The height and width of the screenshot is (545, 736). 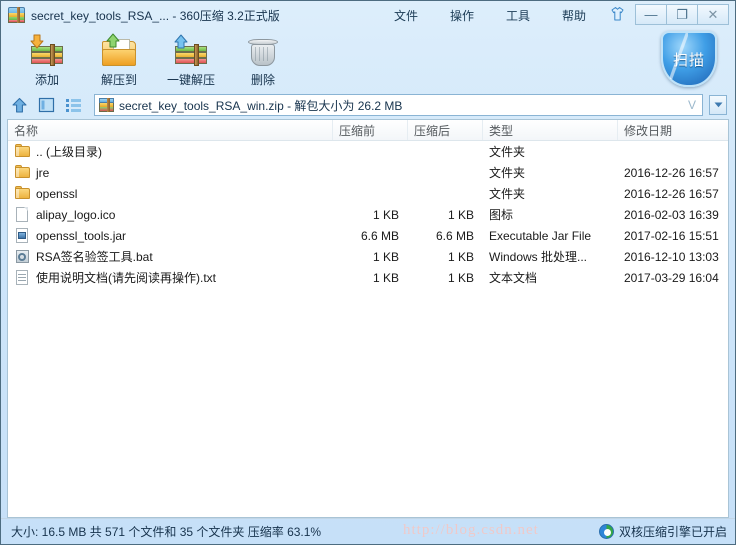 I want to click on column-header-type: 类型, so click(x=550, y=130).